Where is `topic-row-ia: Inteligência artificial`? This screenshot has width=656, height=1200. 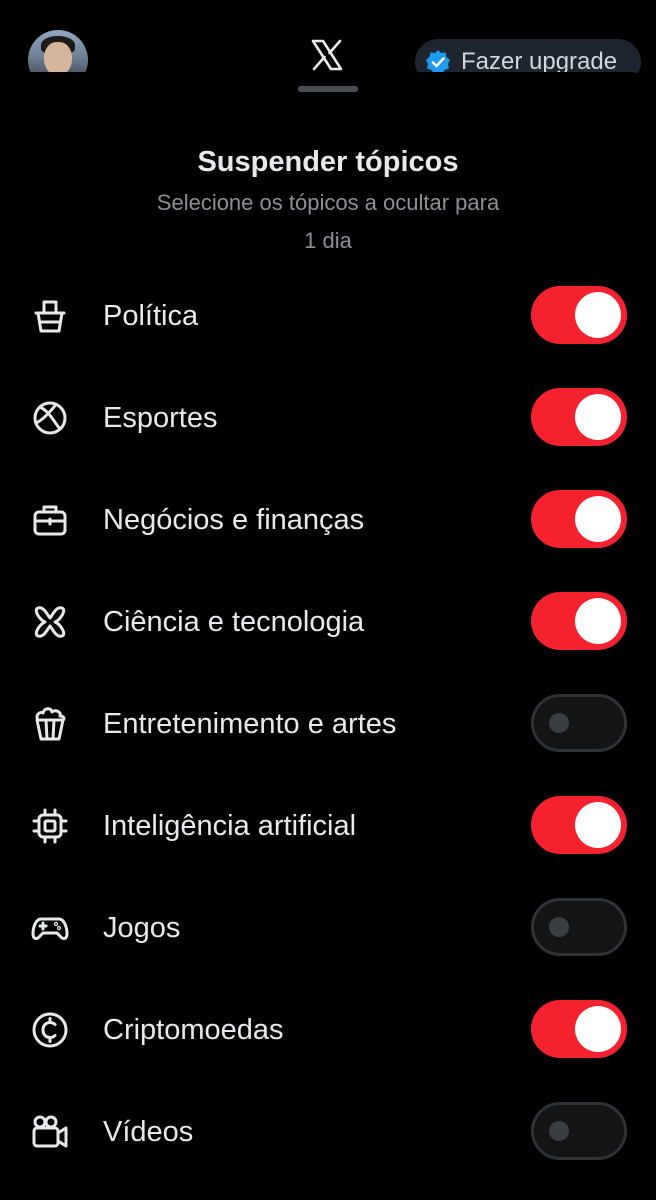
topic-row-ia: Inteligência artificial is located at coordinates (328, 825).